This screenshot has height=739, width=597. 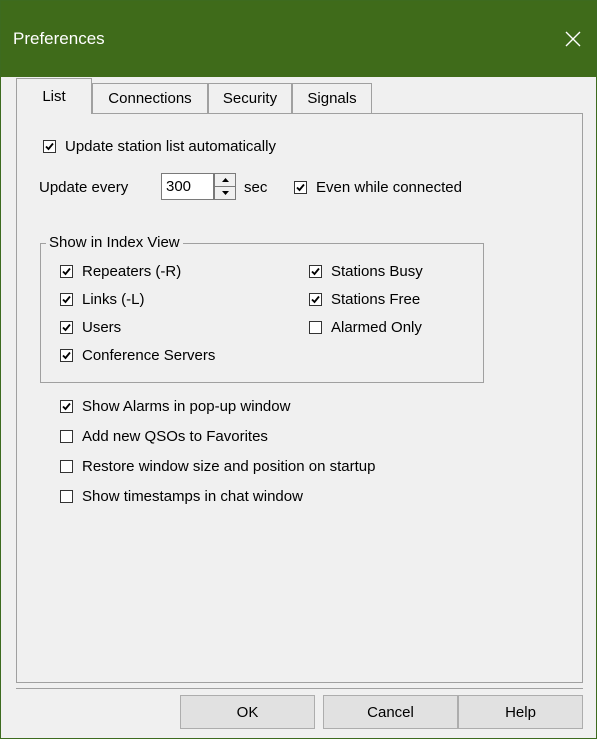 I want to click on add-qsos-label: Add new QSOs to Favorites, so click(x=175, y=436).